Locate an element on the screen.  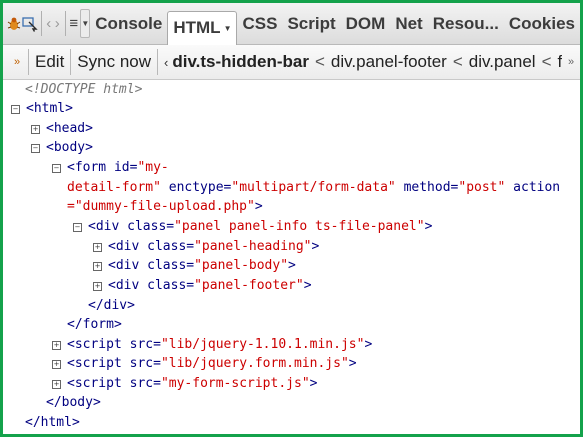
attr-name: id= is located at coordinates (125, 167).